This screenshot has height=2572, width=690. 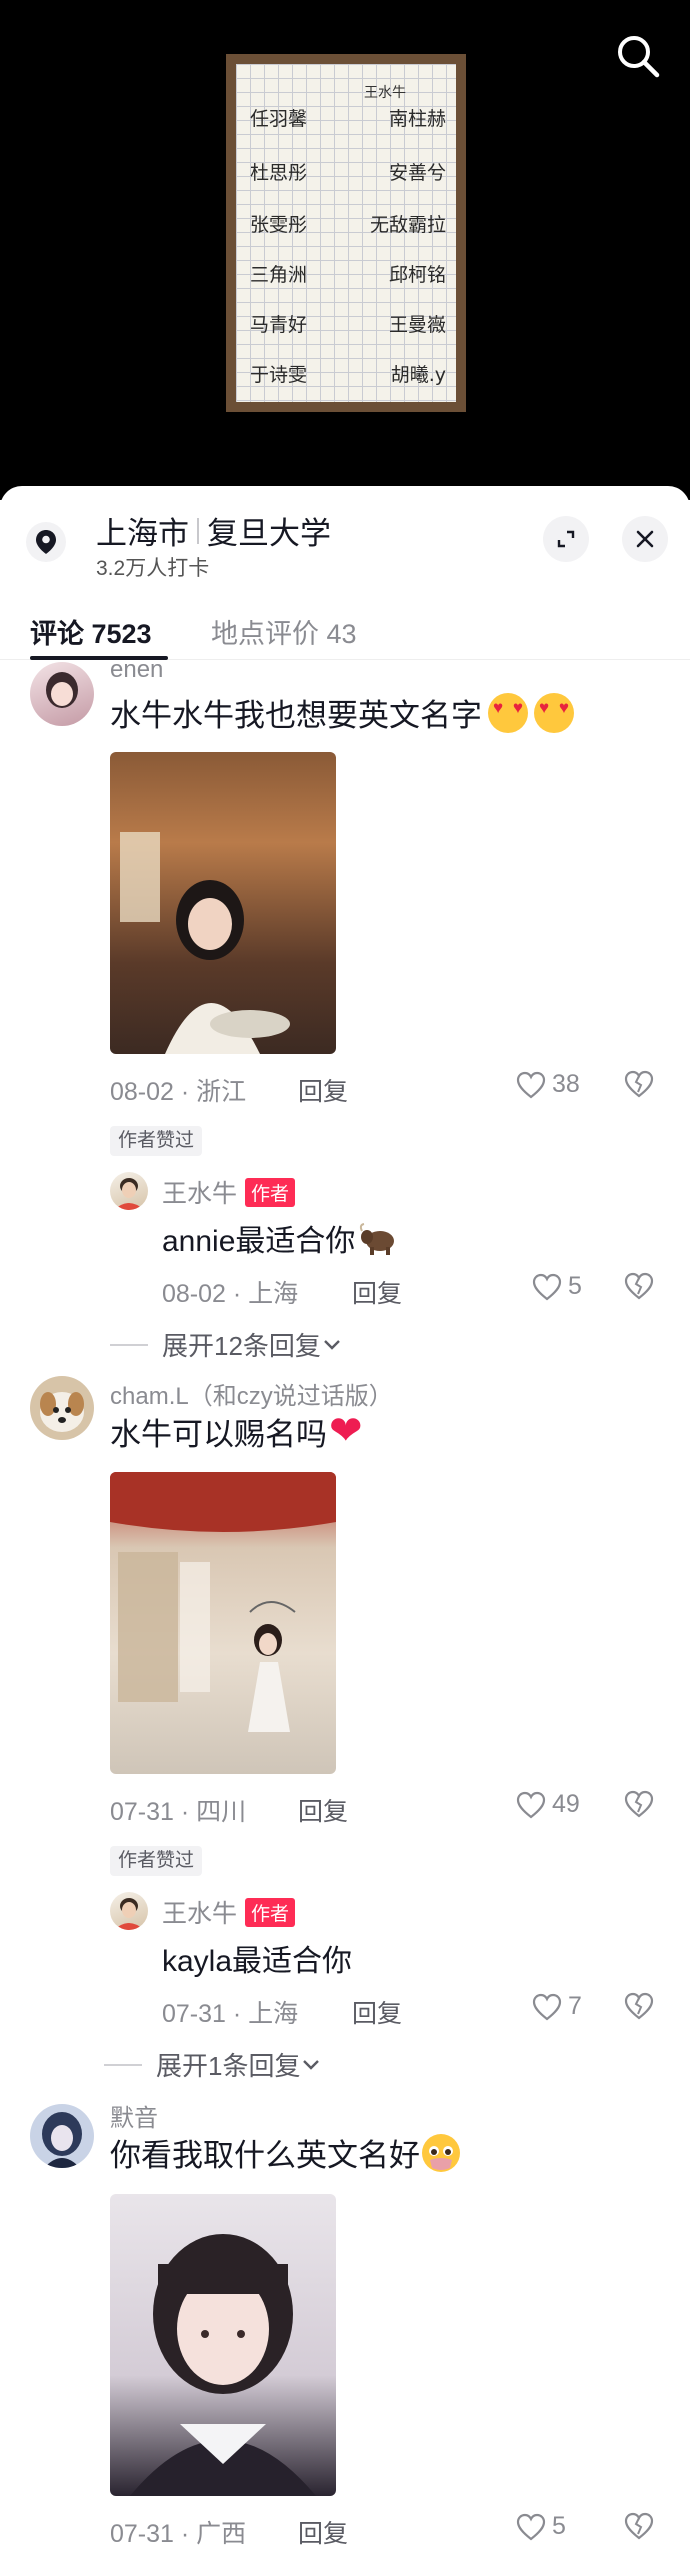 I want to click on water-buffalo-emoji-icon, so click(x=377, y=1239).